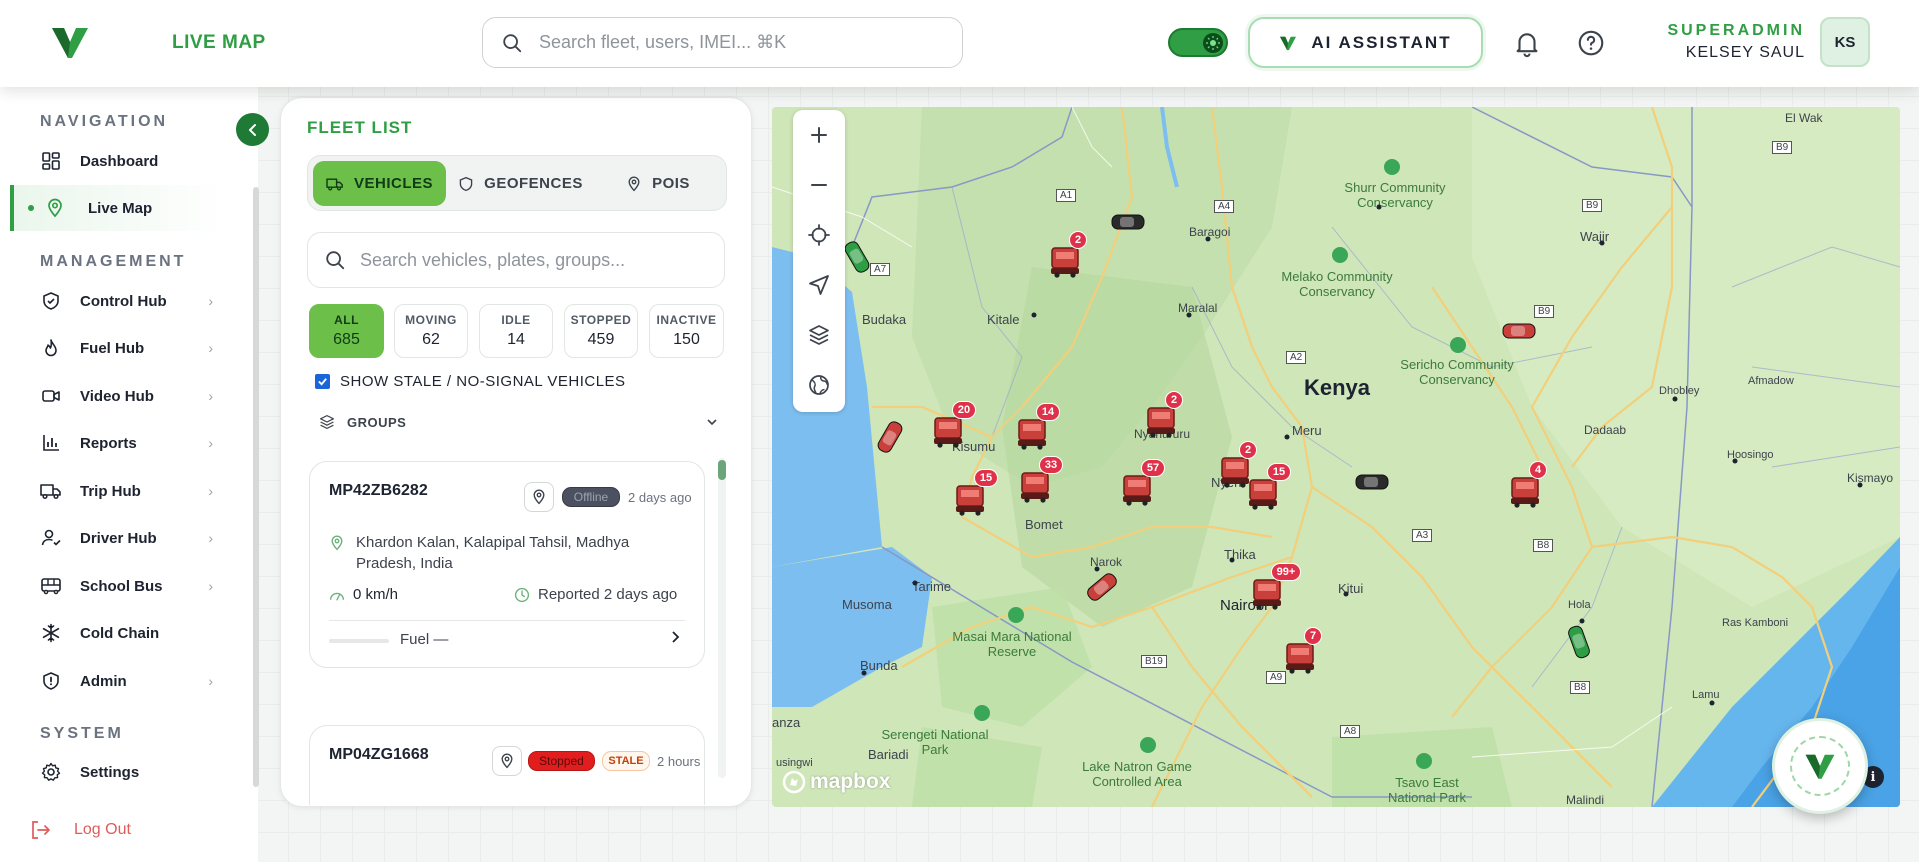 The height and width of the screenshot is (862, 1919). I want to click on status-filter-all: ALL 685, so click(346, 331).